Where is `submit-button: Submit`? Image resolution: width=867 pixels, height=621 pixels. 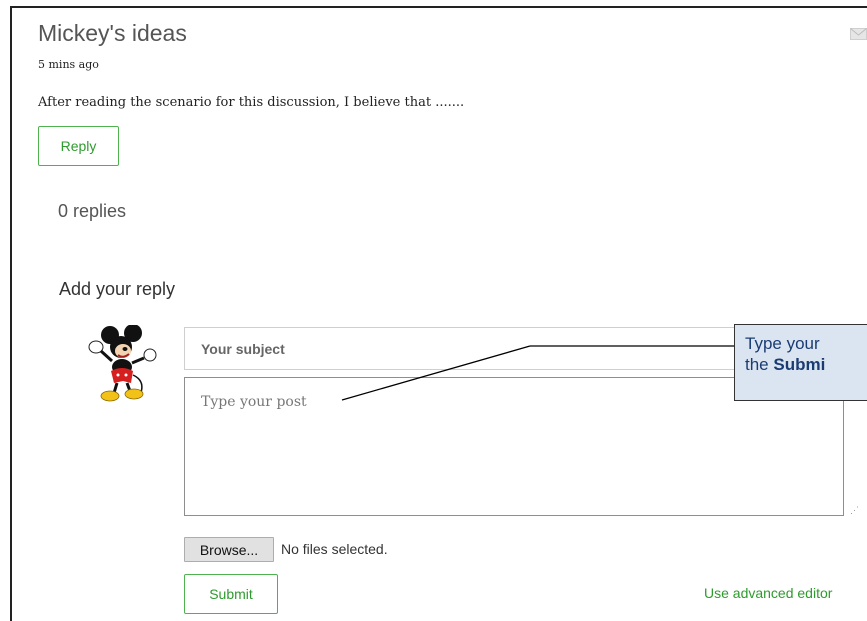
submit-button: Submit is located at coordinates (231, 594).